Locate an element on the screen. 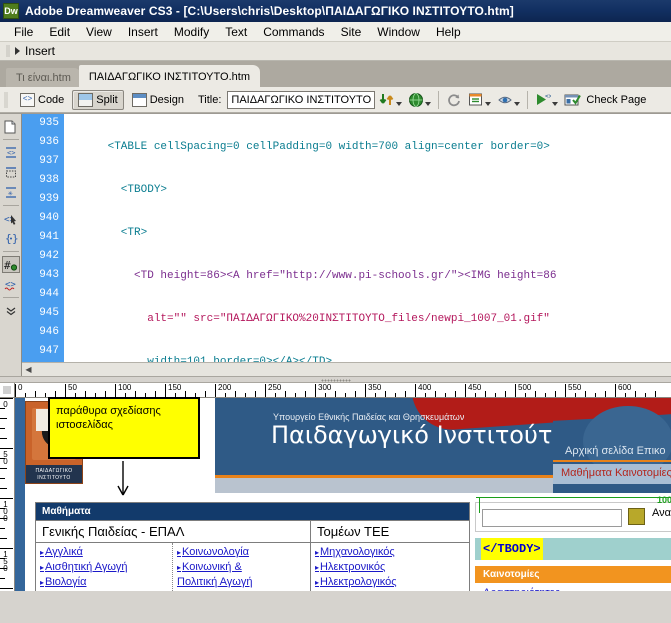 The height and width of the screenshot is (623, 671). visual-aids-button is located at coordinates (508, 100).